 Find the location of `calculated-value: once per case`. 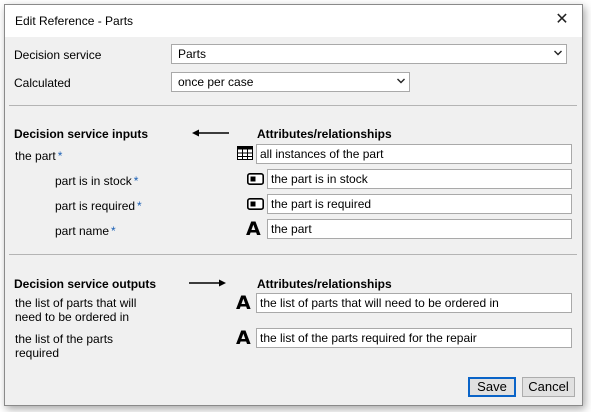

calculated-value: once per case is located at coordinates (216, 82).